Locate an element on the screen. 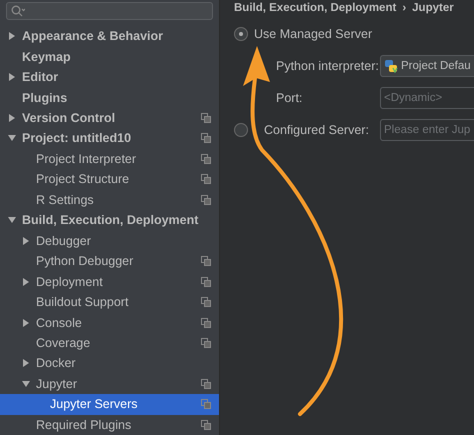  tree-item: Appearance & Behavior is located at coordinates (109, 36).